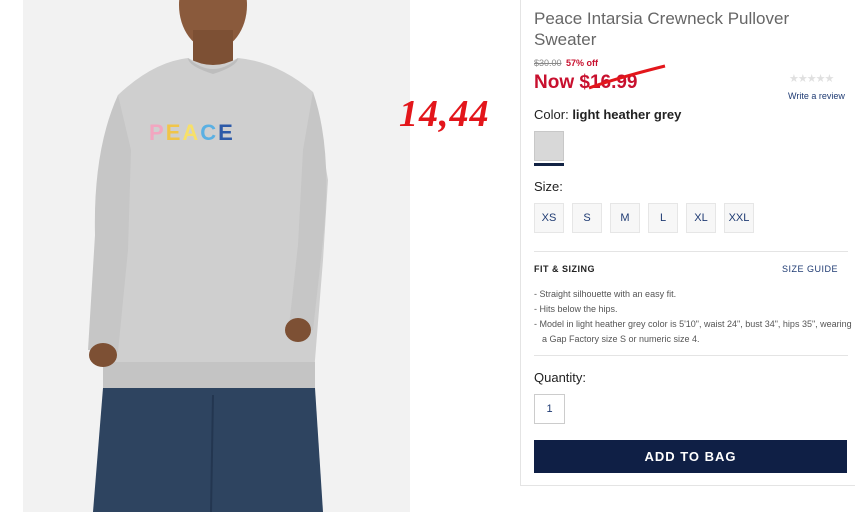 The image size is (855, 512). What do you see at coordinates (810, 269) in the screenshot?
I see `size-guide-link: SIZE GUIDE` at bounding box center [810, 269].